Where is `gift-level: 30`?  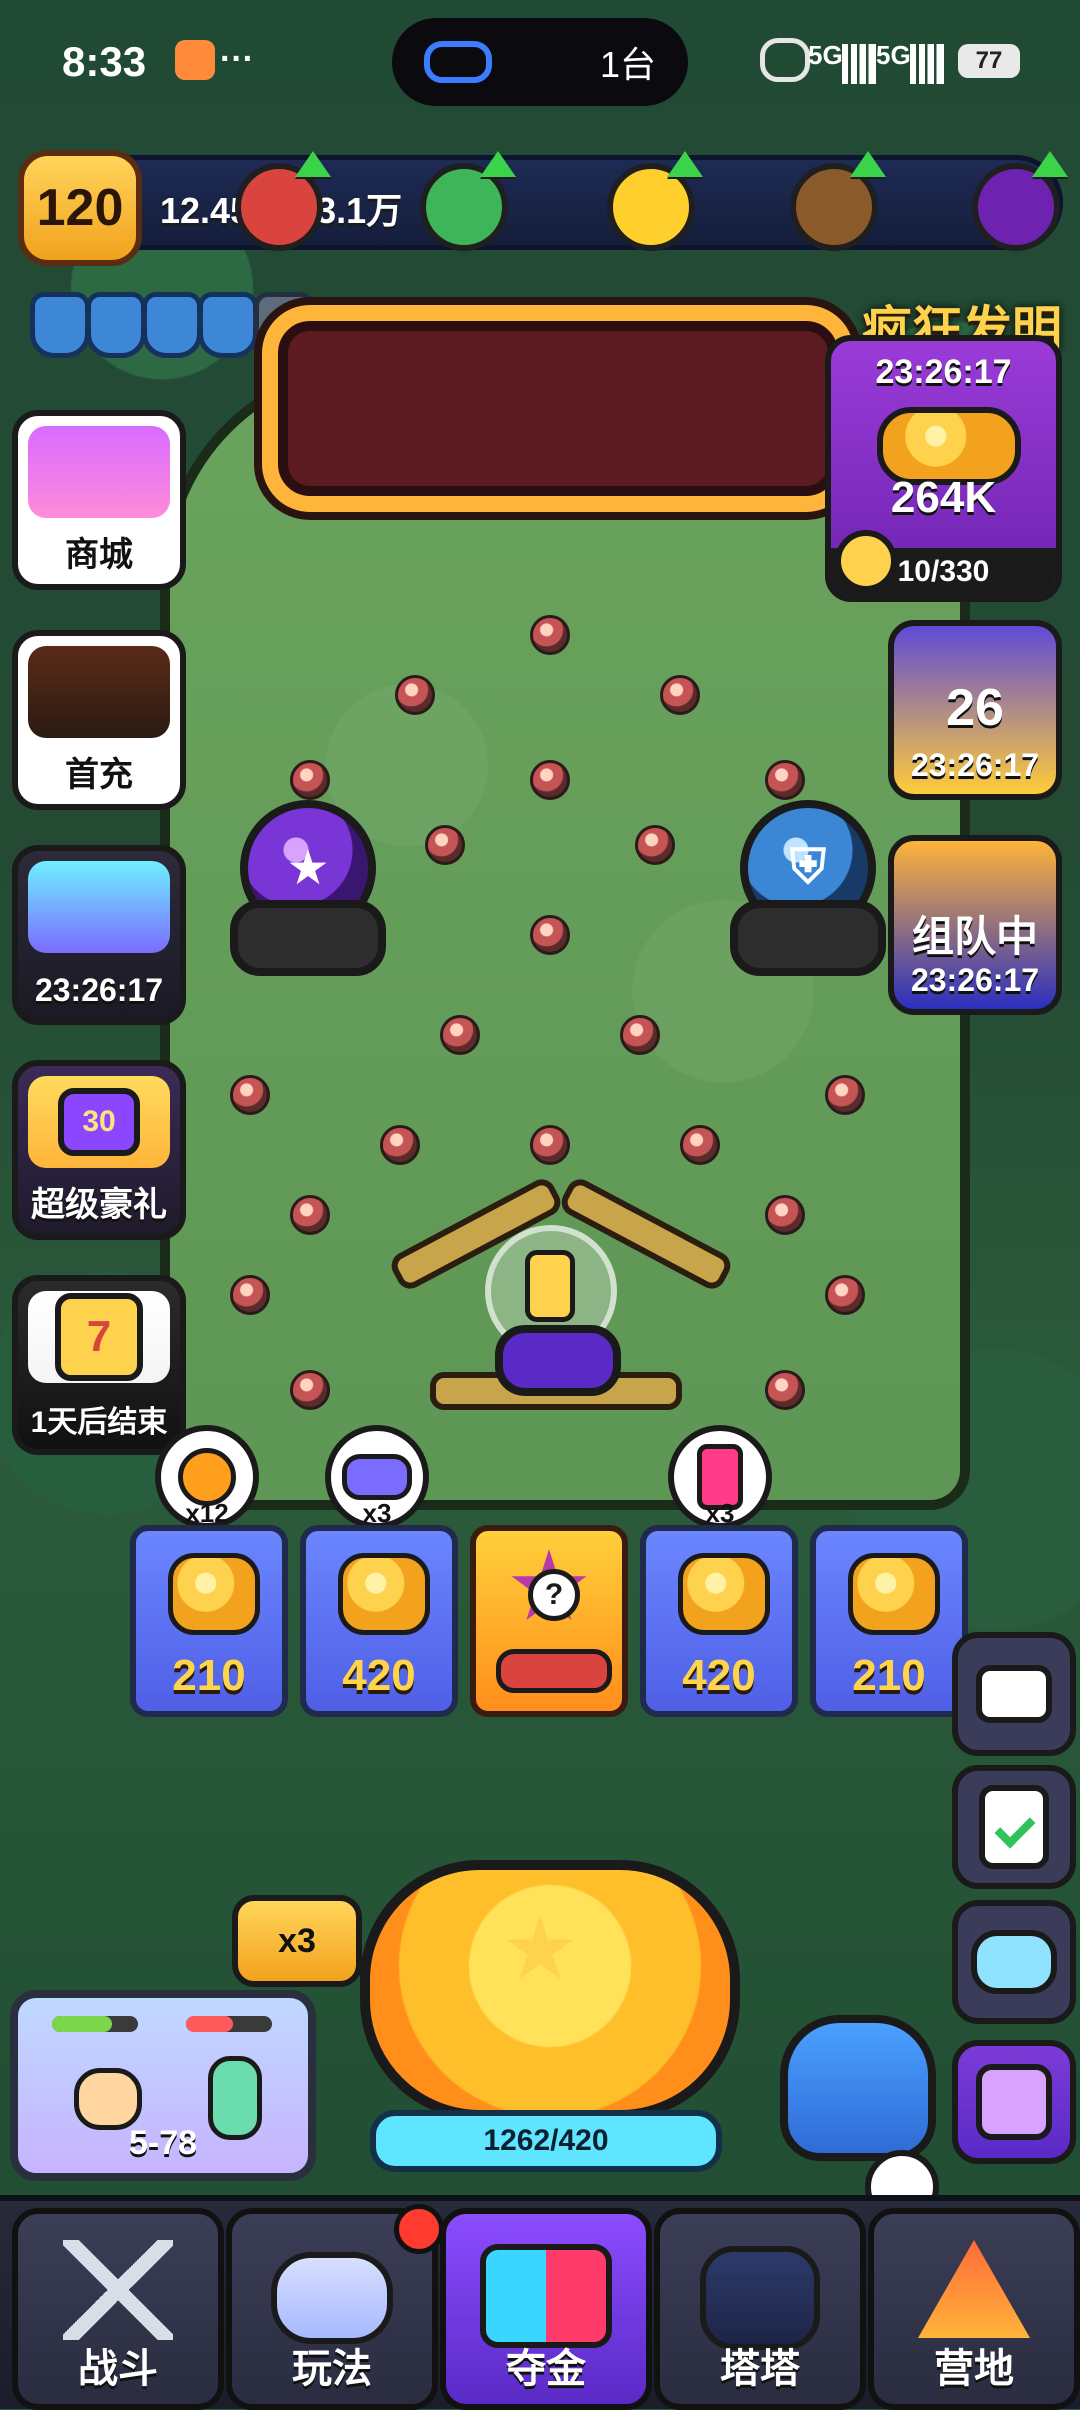
gift-level: 30 is located at coordinates (99, 1122).